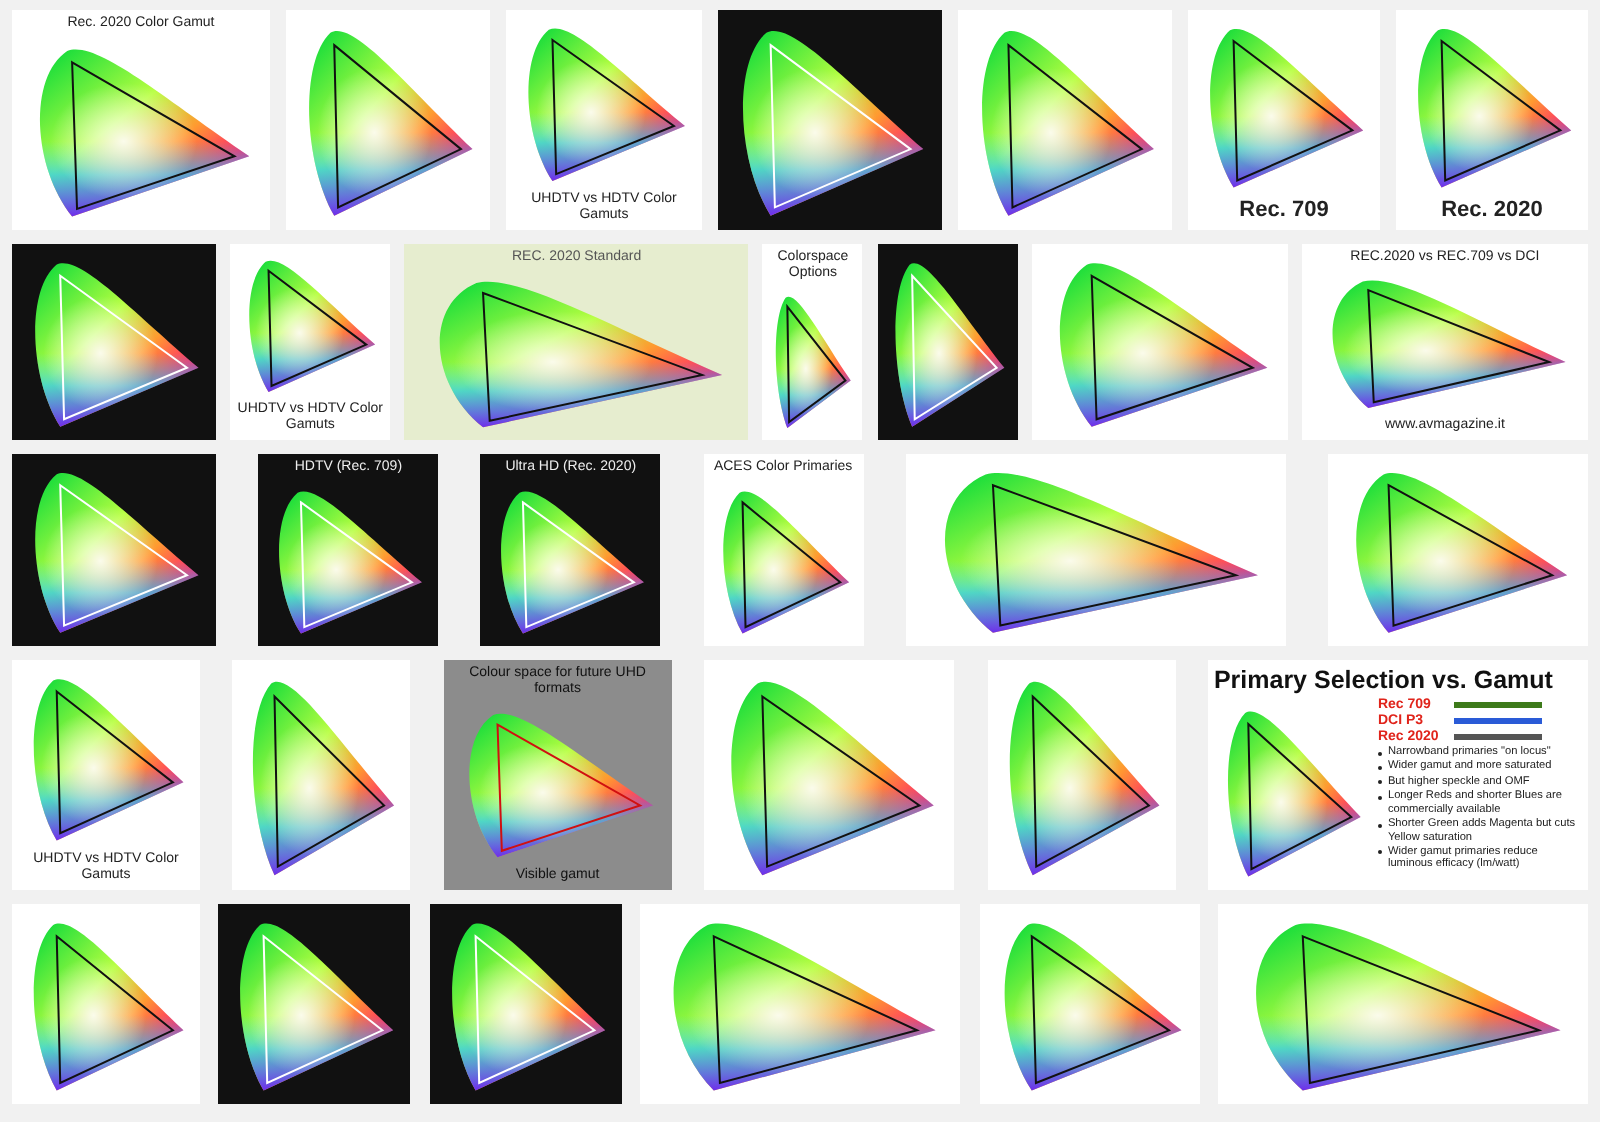 This screenshot has width=1600, height=1122. Describe the element at coordinates (1492, 211) in the screenshot. I see `thumbnail-caption: Rec. 2020` at that location.